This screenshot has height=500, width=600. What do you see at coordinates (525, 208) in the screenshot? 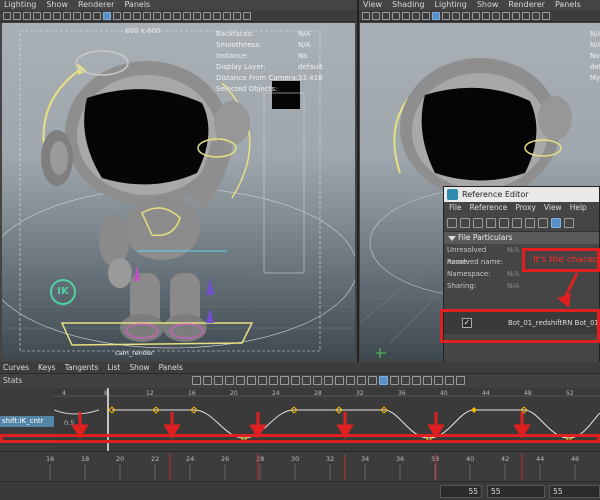
I see `ref-menu-proxy: Proxy` at bounding box center [525, 208].